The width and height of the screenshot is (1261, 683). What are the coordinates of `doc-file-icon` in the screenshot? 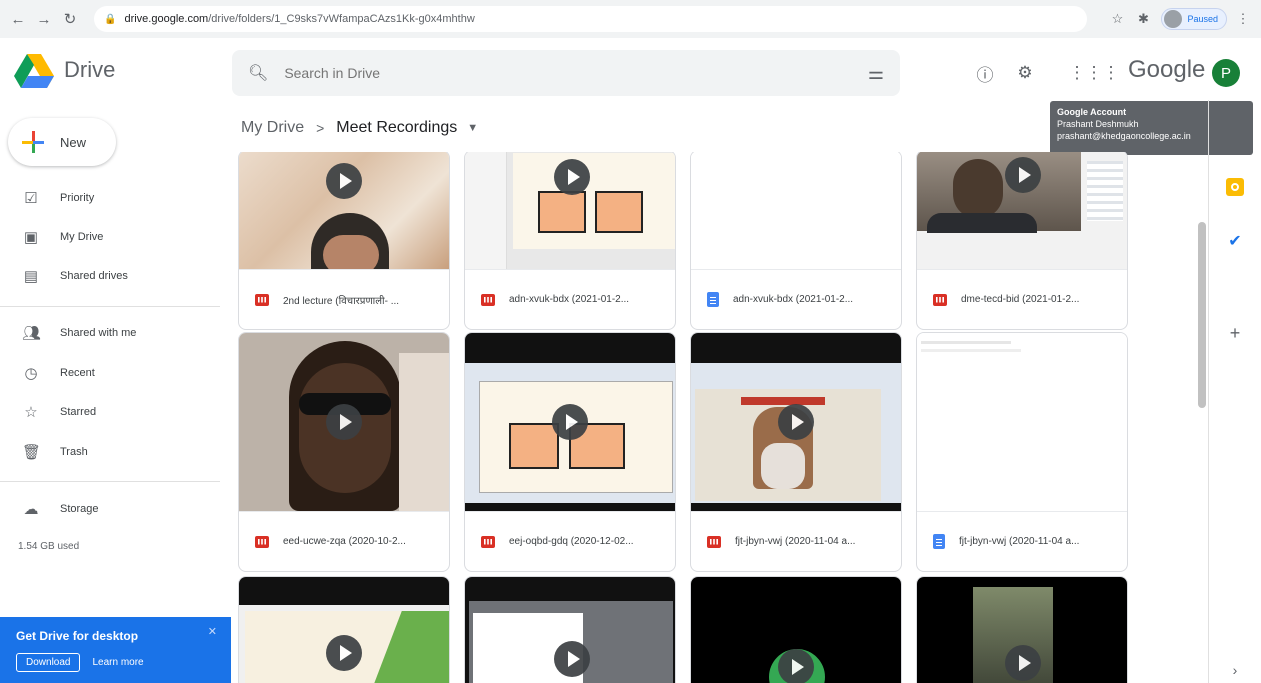 It's located at (939, 541).